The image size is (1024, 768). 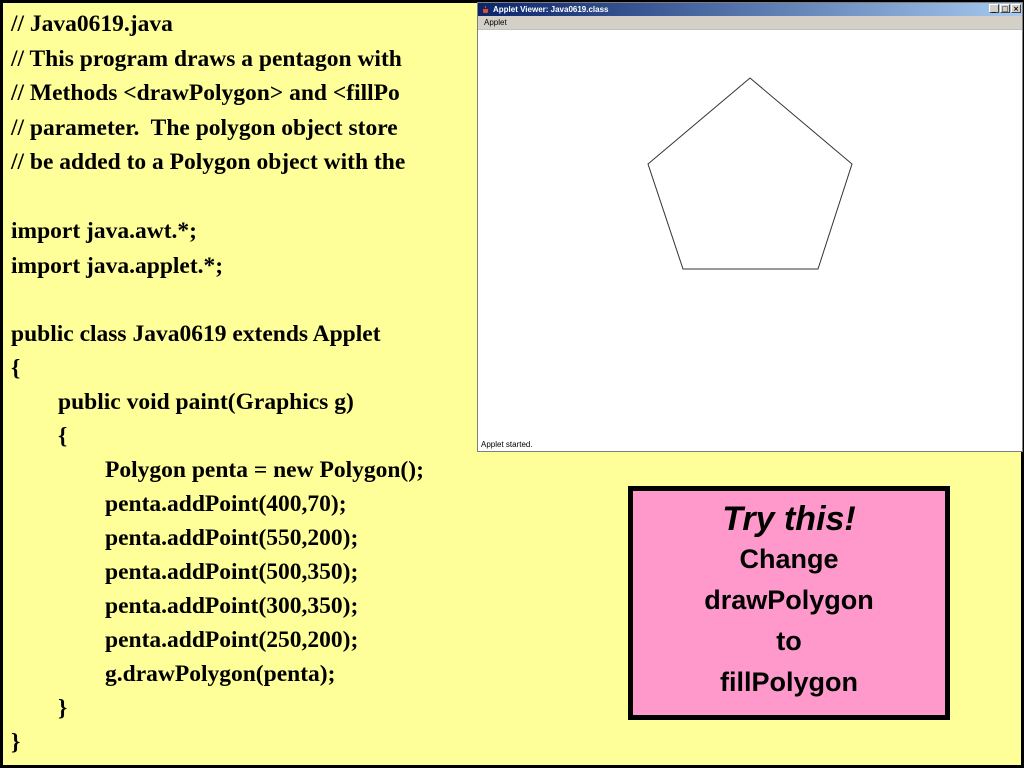 I want to click on drawing-surface, so click(x=750, y=173).